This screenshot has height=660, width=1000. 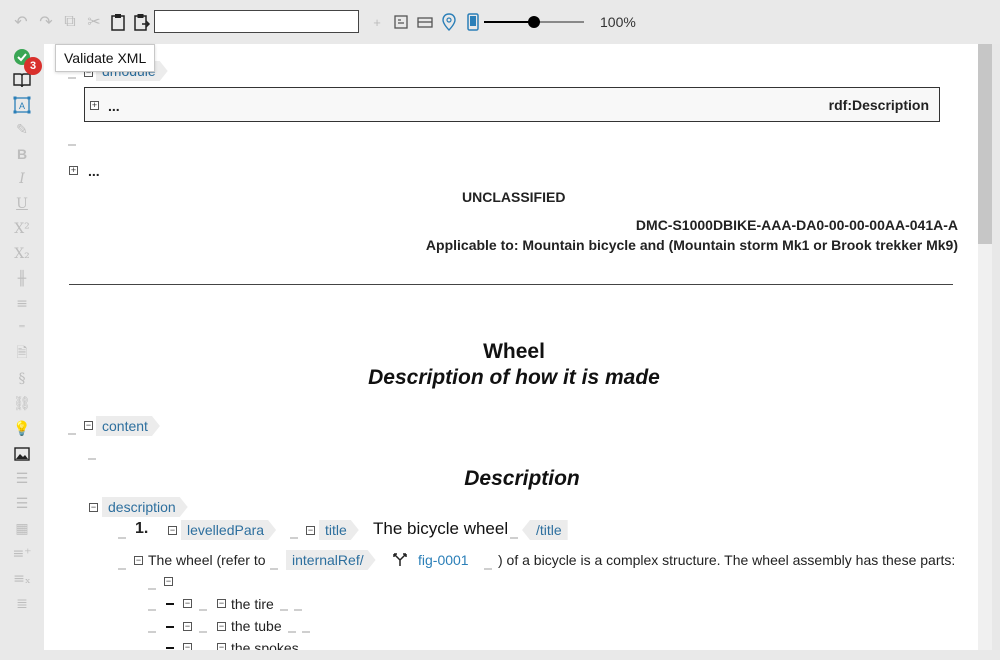 I want to click on dmc-code: DMC-S1000DBIKE-AAA-DA0-00-00-00AA-041A-A, so click(x=796, y=225).